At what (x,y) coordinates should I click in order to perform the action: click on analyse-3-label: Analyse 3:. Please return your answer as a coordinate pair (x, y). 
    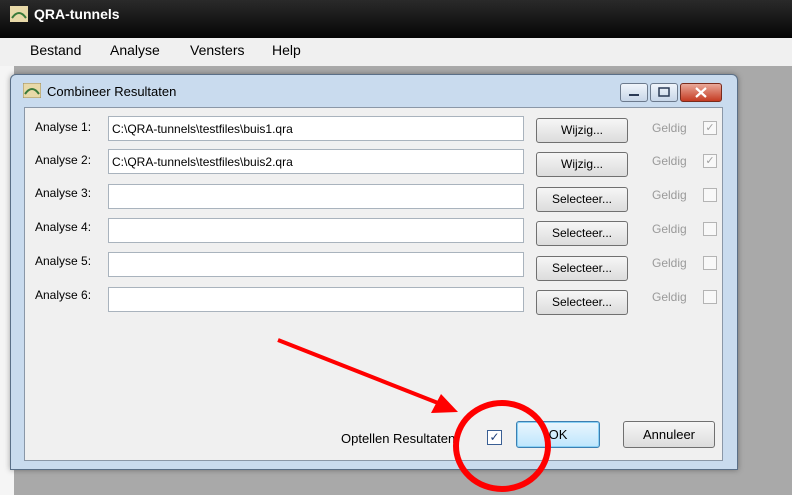
    Looking at the image, I should click on (63, 193).